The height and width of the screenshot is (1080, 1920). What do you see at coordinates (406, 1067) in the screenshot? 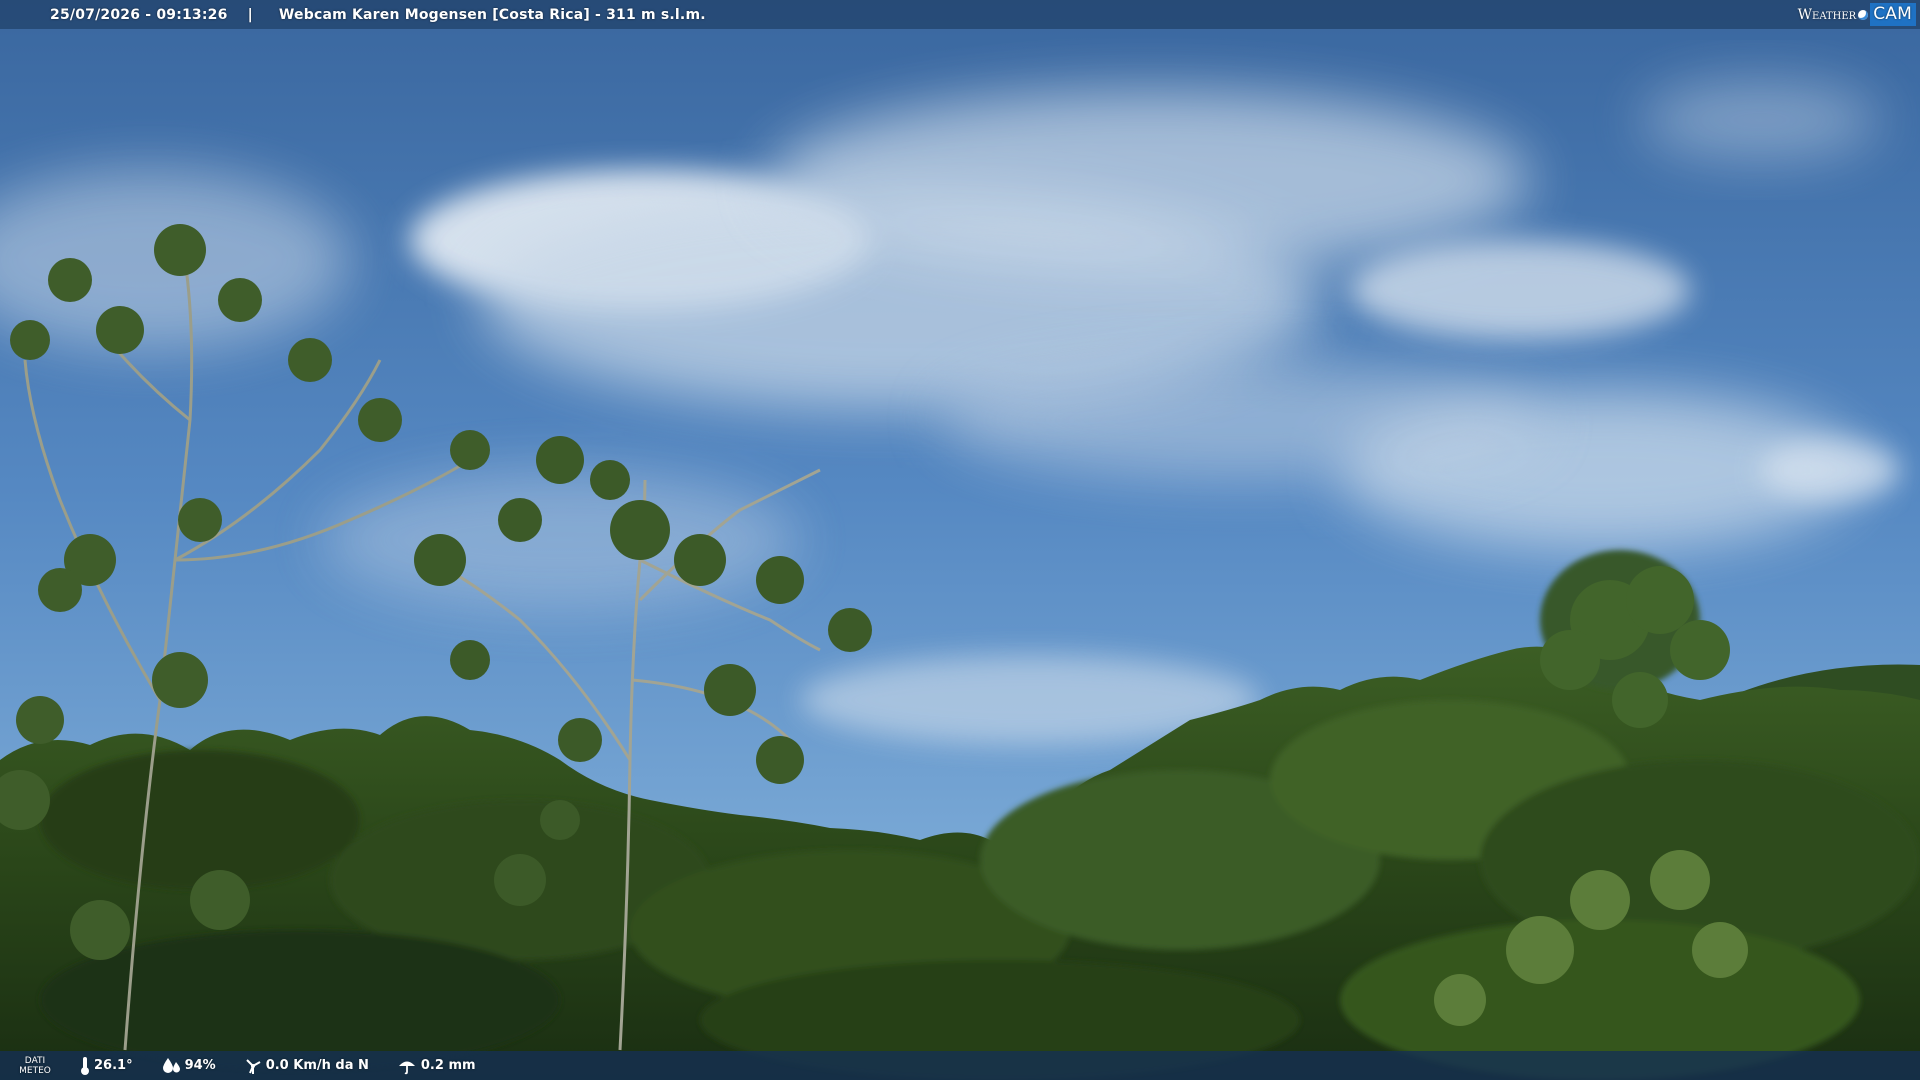
I see `rain-icon` at bounding box center [406, 1067].